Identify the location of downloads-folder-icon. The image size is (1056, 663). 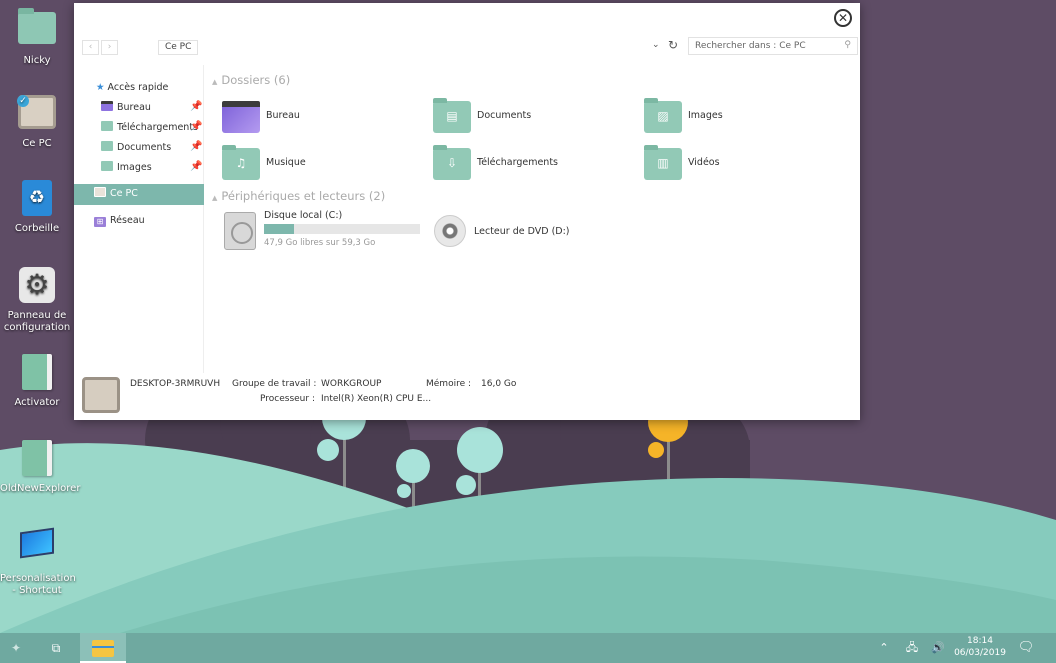
(107, 126).